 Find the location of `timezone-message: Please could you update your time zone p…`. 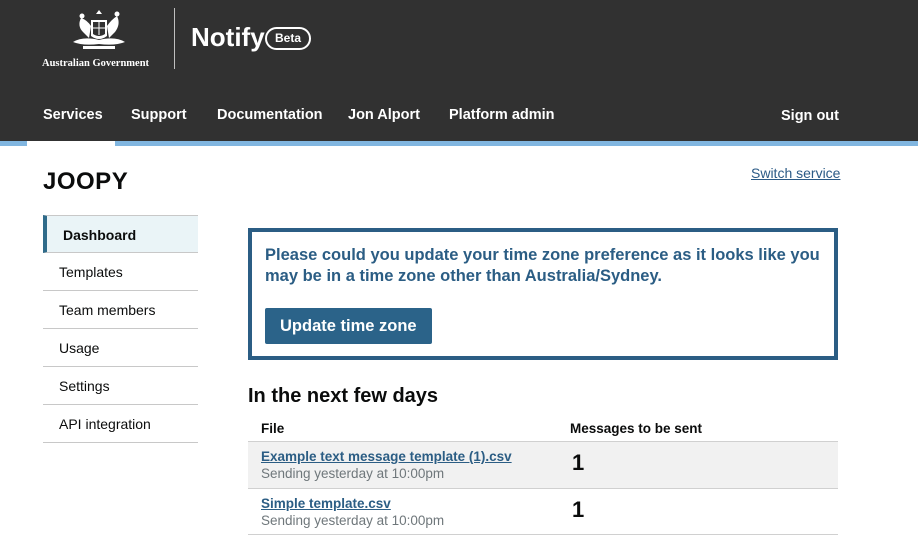

timezone-message: Please could you update your time zone p… is located at coordinates (542, 265).